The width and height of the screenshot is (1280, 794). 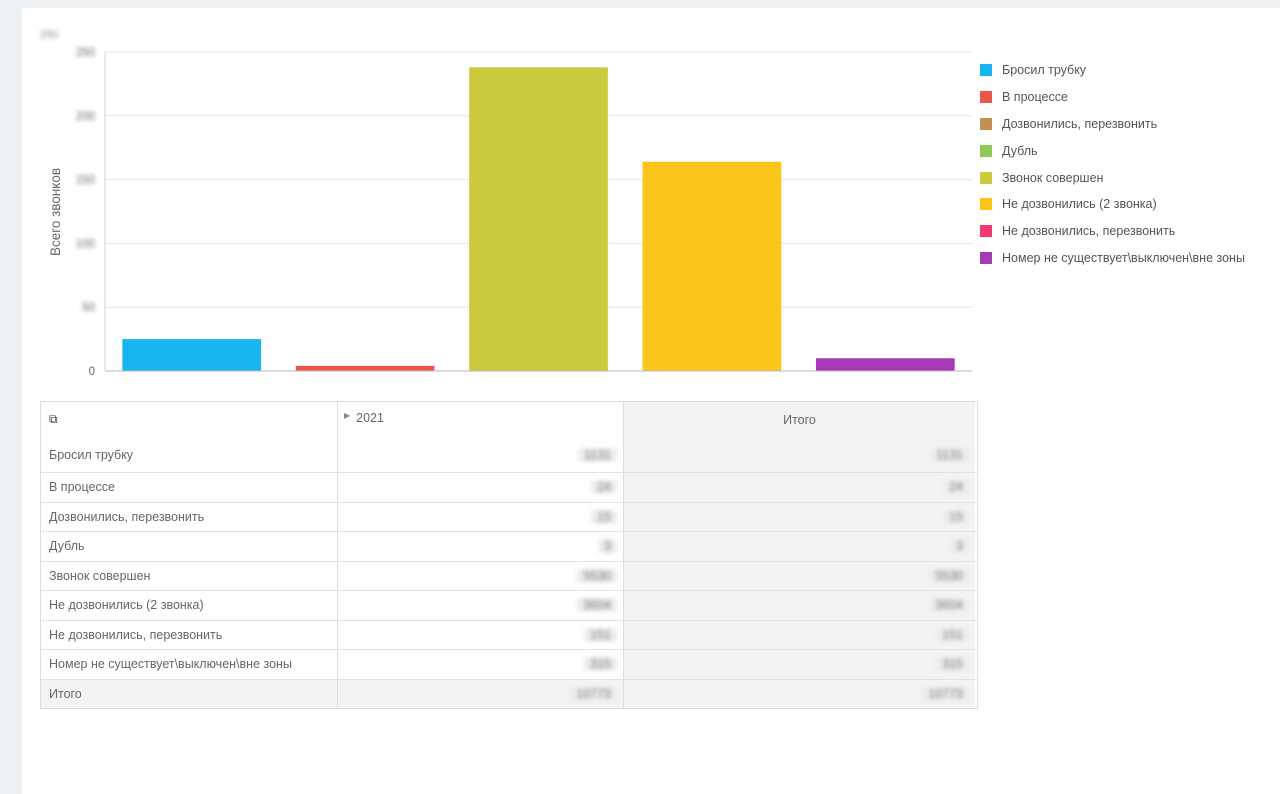 I want to click on pivot-total-cell: 15, so click(x=799, y=516).